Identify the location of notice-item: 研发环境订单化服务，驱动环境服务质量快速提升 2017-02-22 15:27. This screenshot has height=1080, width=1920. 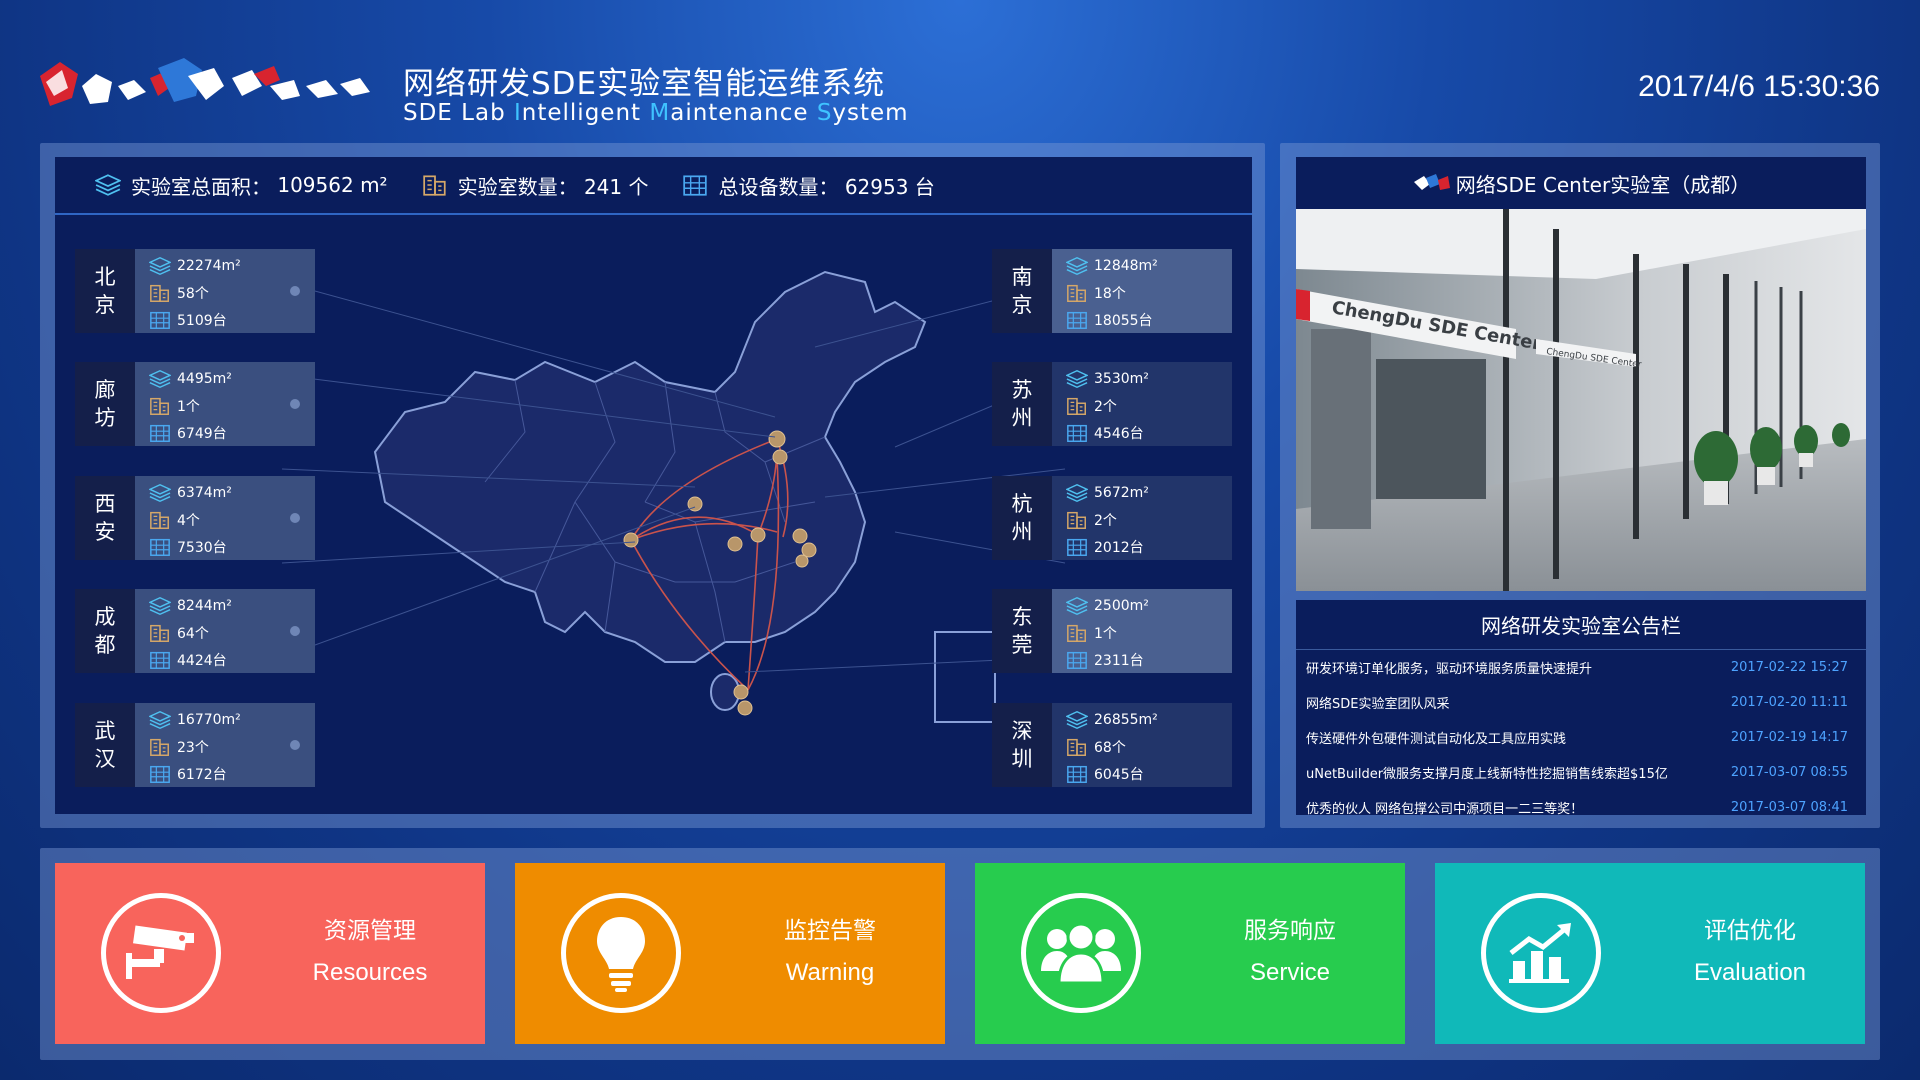
(1581, 667).